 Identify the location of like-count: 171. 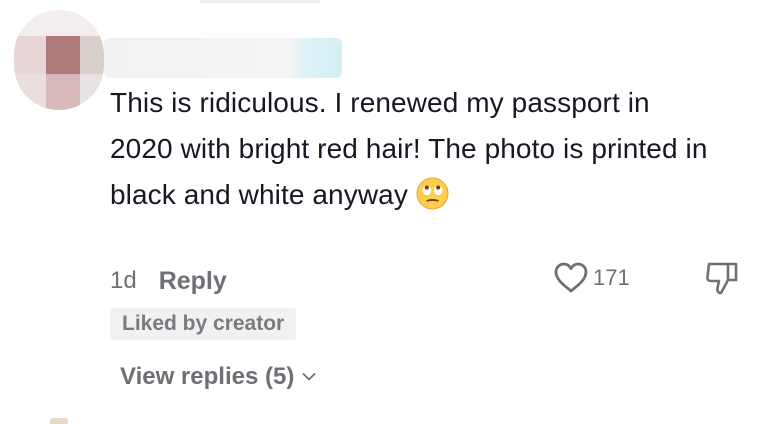
(611, 277).